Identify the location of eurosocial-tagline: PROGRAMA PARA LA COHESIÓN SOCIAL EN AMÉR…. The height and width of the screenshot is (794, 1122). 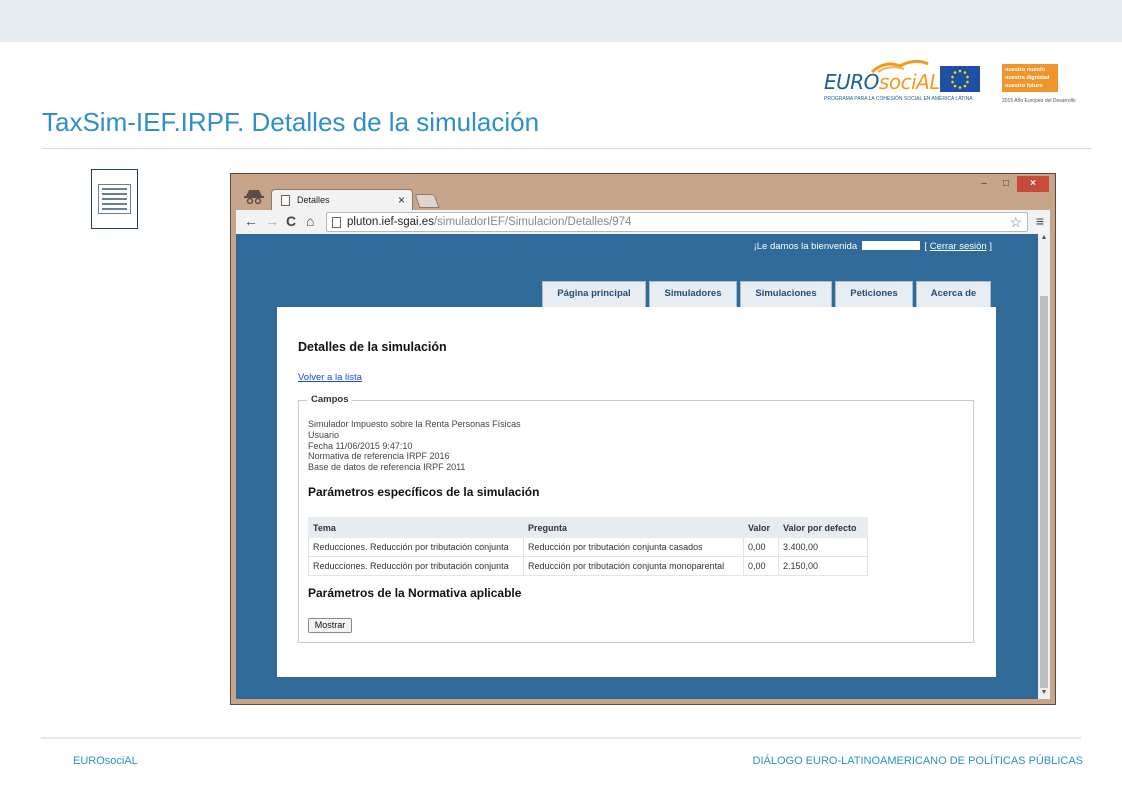
(898, 99).